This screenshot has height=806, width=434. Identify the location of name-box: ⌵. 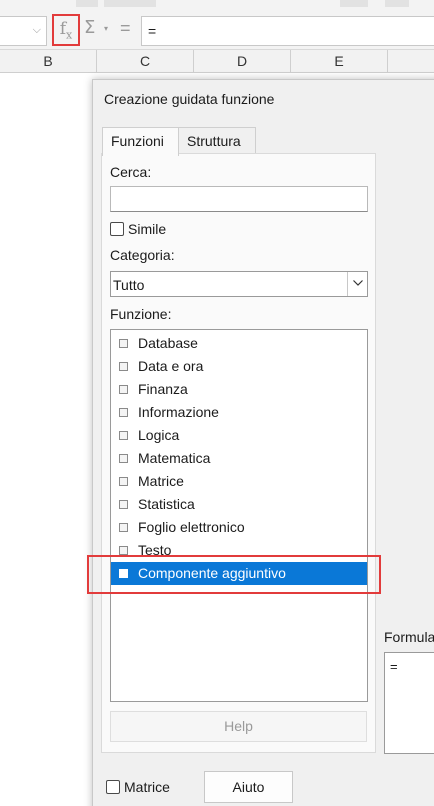
(23, 31).